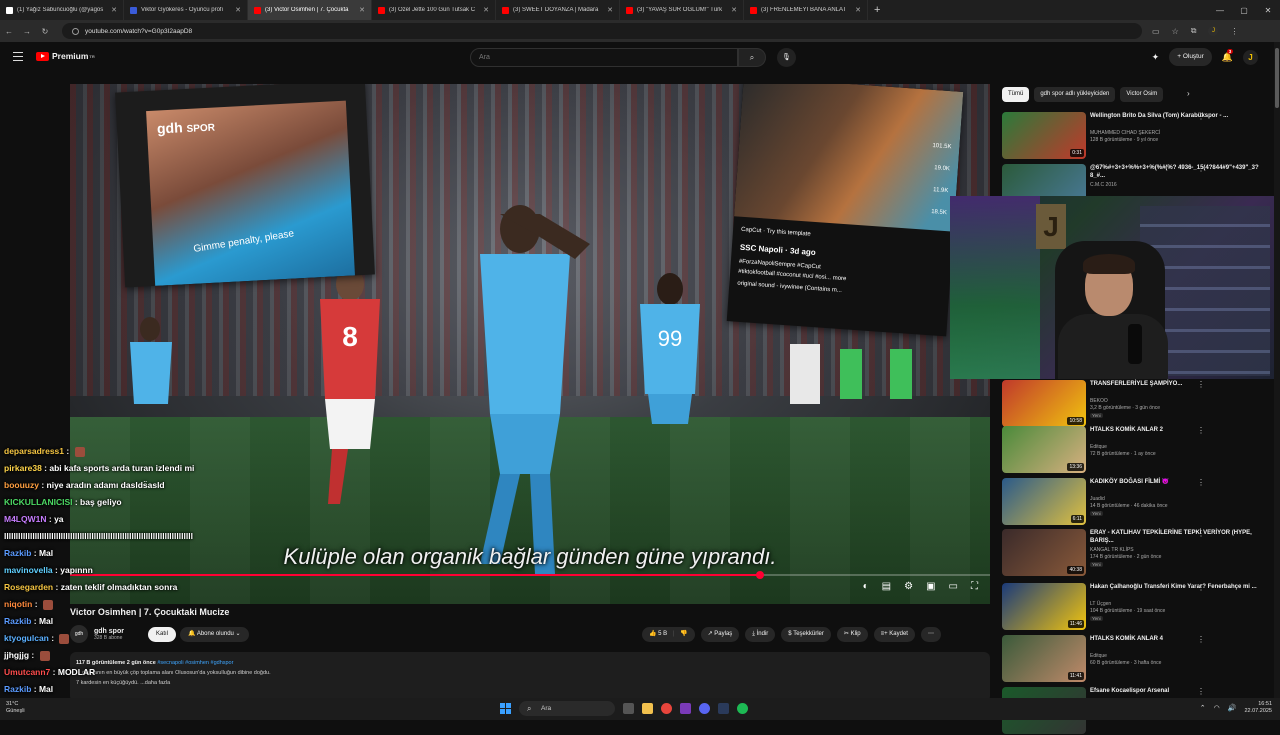  Describe the element at coordinates (1217, 708) in the screenshot. I see `wifi-icon: ◠` at that location.